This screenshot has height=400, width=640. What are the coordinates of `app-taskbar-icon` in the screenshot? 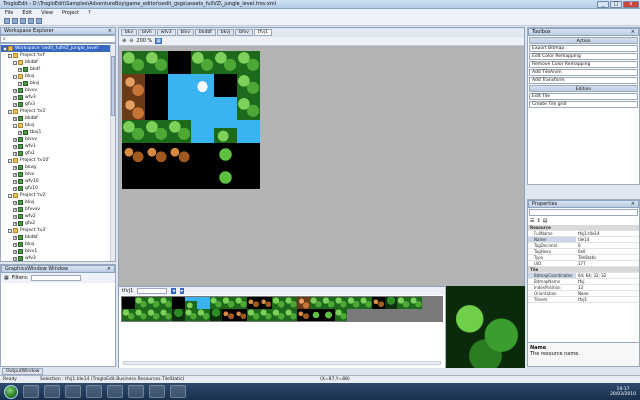 It's located at (94, 391).